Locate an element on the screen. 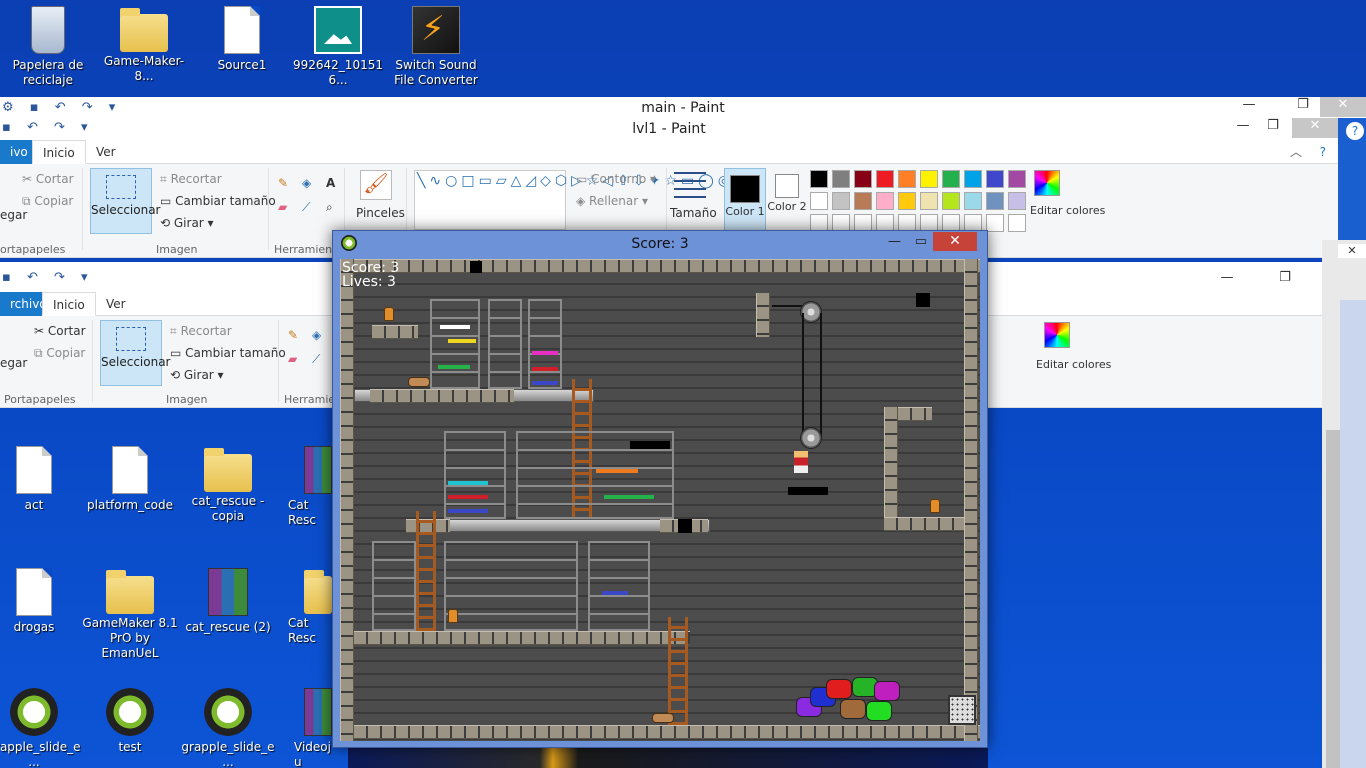 This screenshot has height=768, width=1366. shapes-gallery: ╲∿○□▭▱△◿◇⬡▷☆◁⇧⇩✦☆▭◯◎ is located at coordinates (572, 200).